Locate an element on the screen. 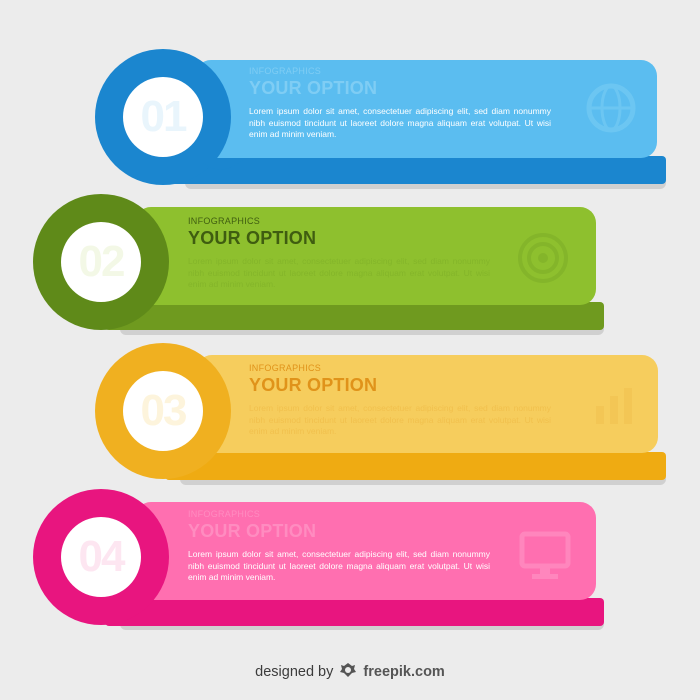  monitor-icon is located at coordinates (545, 555).